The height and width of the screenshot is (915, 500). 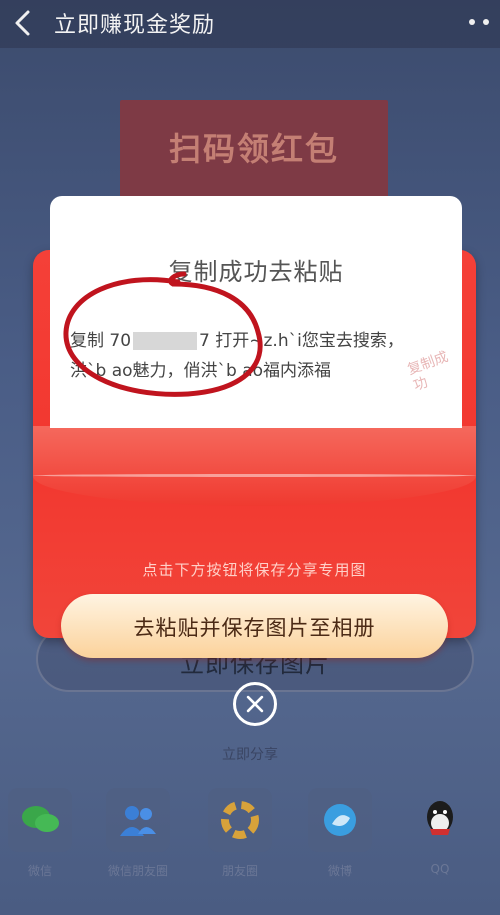 I want to click on share-row: 微信 微信朋友圈 朋友圈 微博 QQ, so click(x=250, y=838).